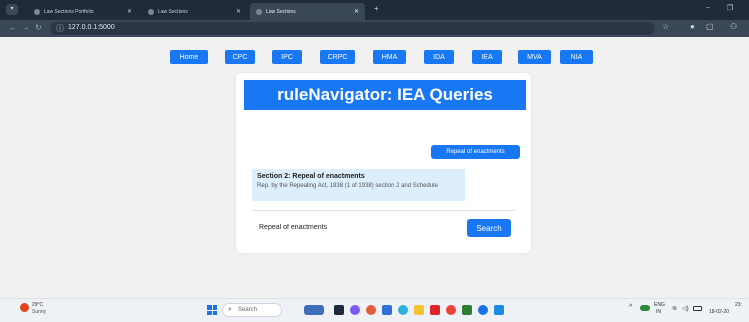  What do you see at coordinates (13, 27) in the screenshot?
I see `back-icon: ←` at bounding box center [13, 27].